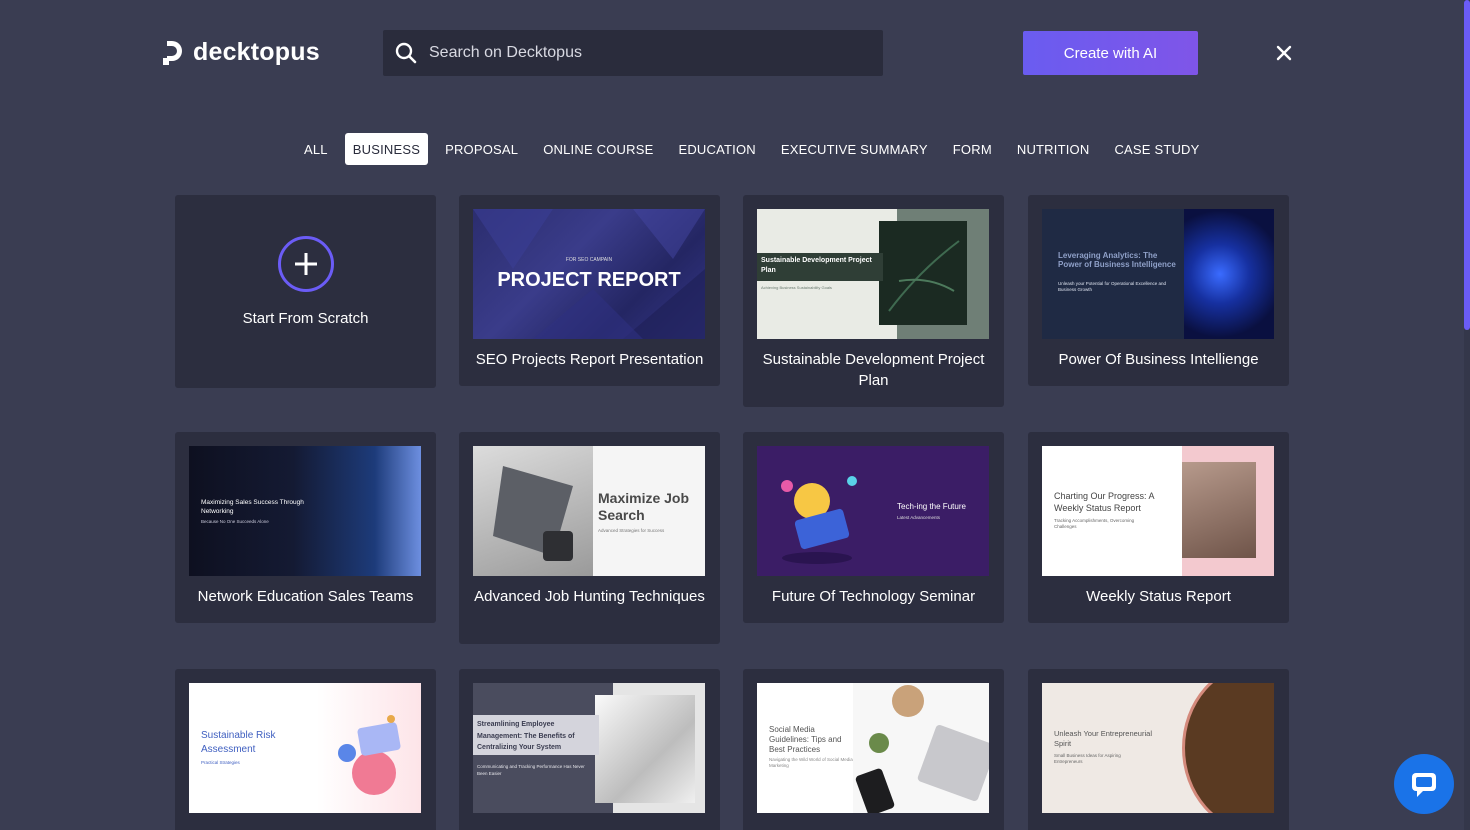 Image resolution: width=1470 pixels, height=830 pixels. I want to click on tab-form: FORM, so click(972, 149).